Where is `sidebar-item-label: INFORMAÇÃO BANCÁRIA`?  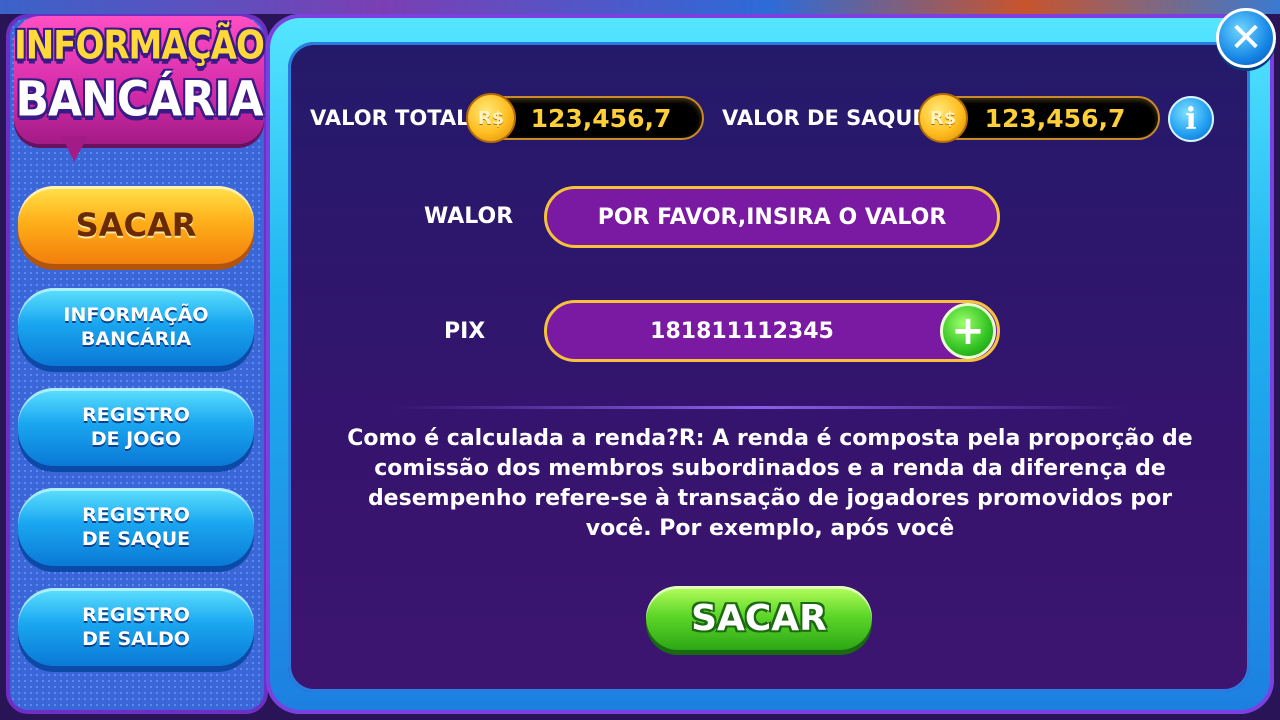
sidebar-item-label: INFORMAÇÃO BANCÁRIA is located at coordinates (135, 327).